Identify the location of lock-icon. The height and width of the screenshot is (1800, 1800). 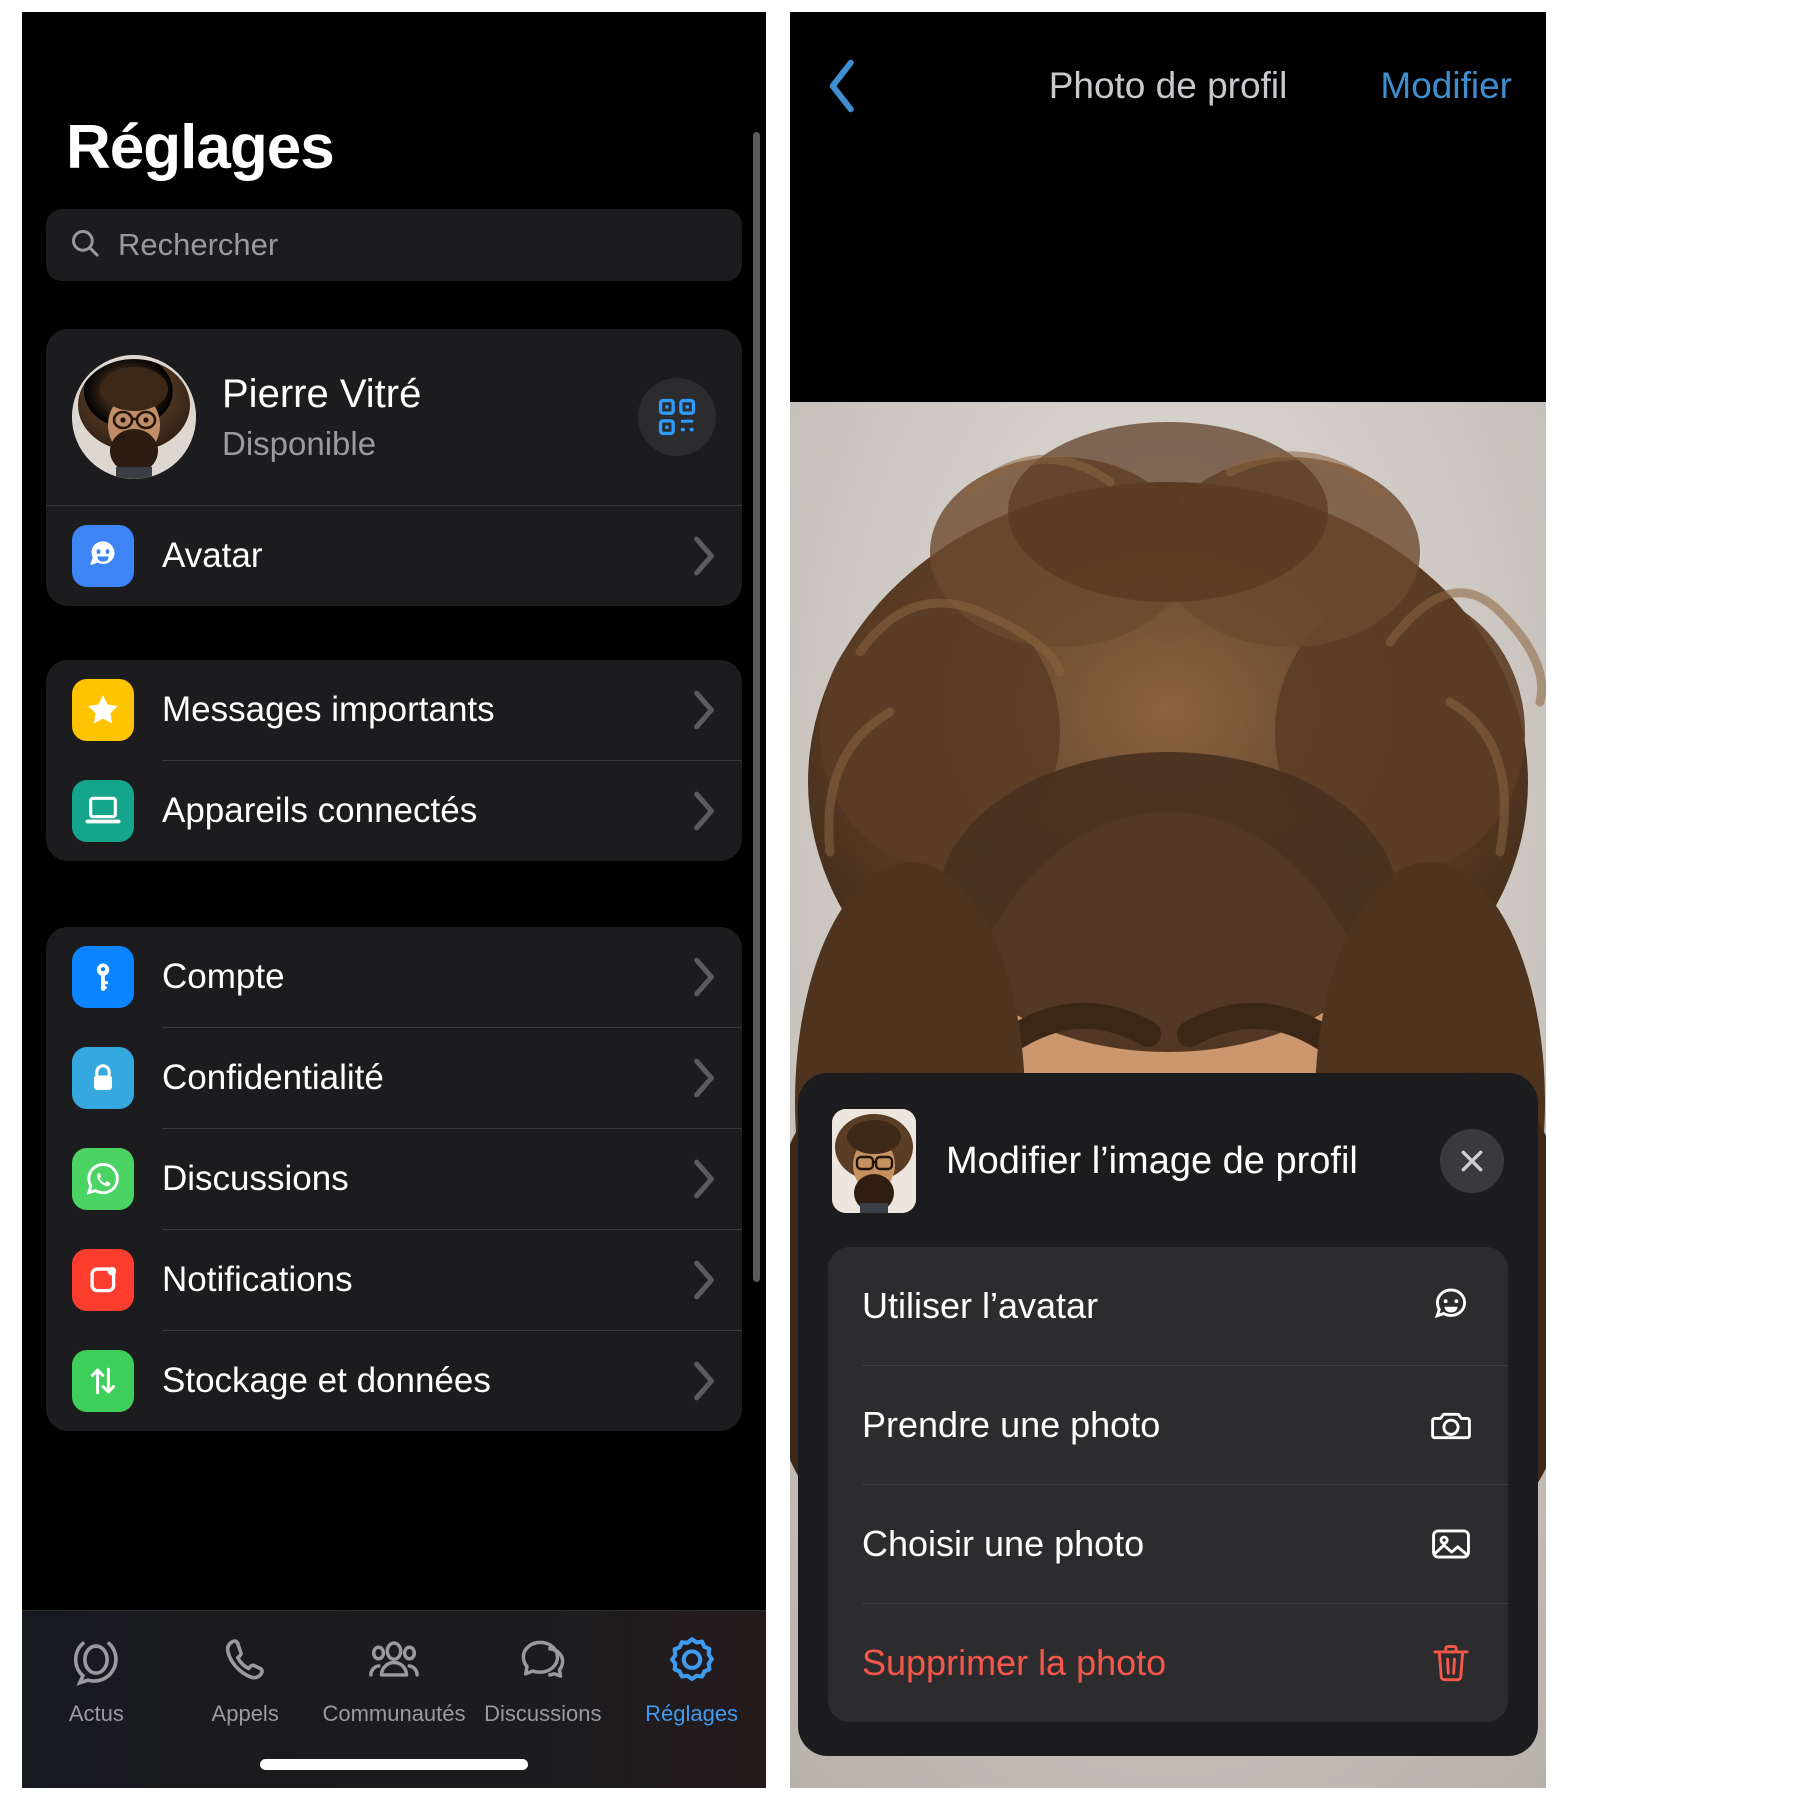
(103, 1078).